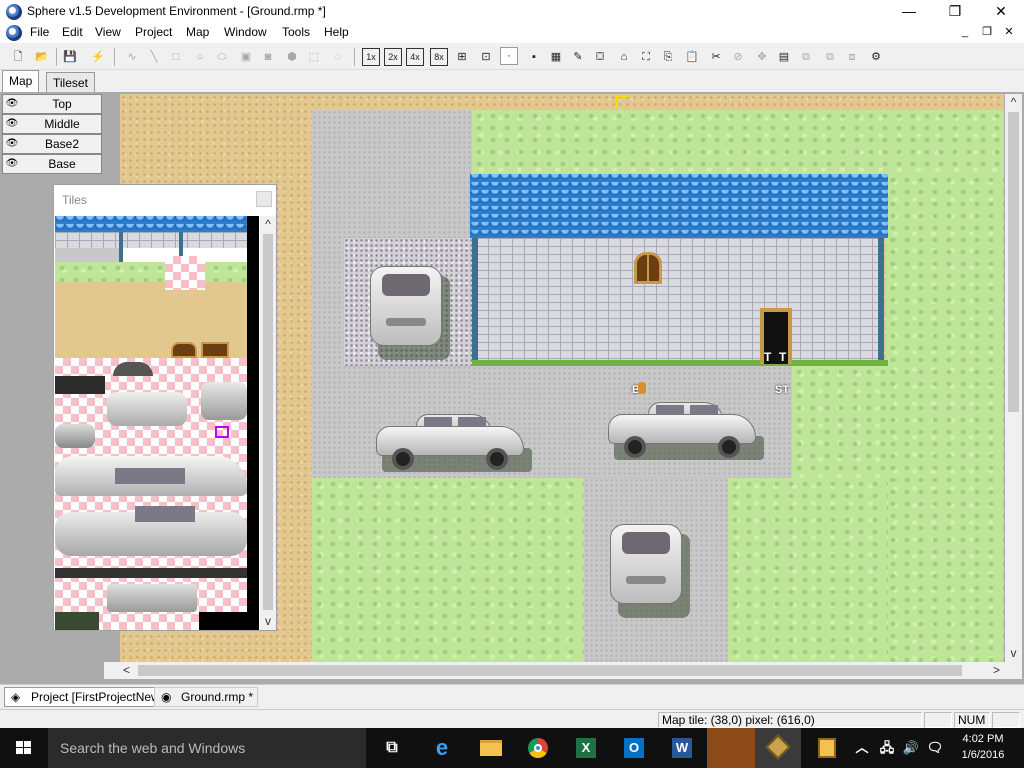 The height and width of the screenshot is (768, 1024). Describe the element at coordinates (909, 11) in the screenshot. I see `minimize-button: —` at that location.